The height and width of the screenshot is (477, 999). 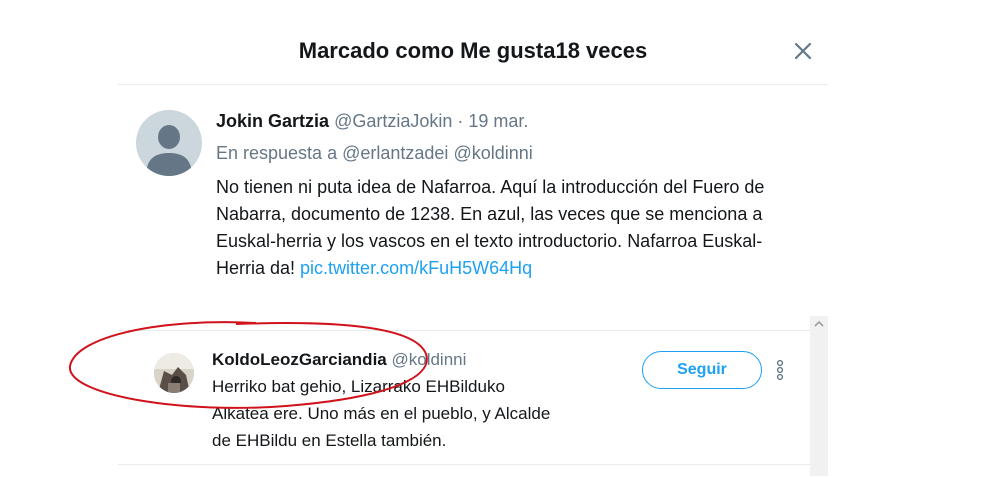 I want to click on list-divider, so click(x=464, y=464).